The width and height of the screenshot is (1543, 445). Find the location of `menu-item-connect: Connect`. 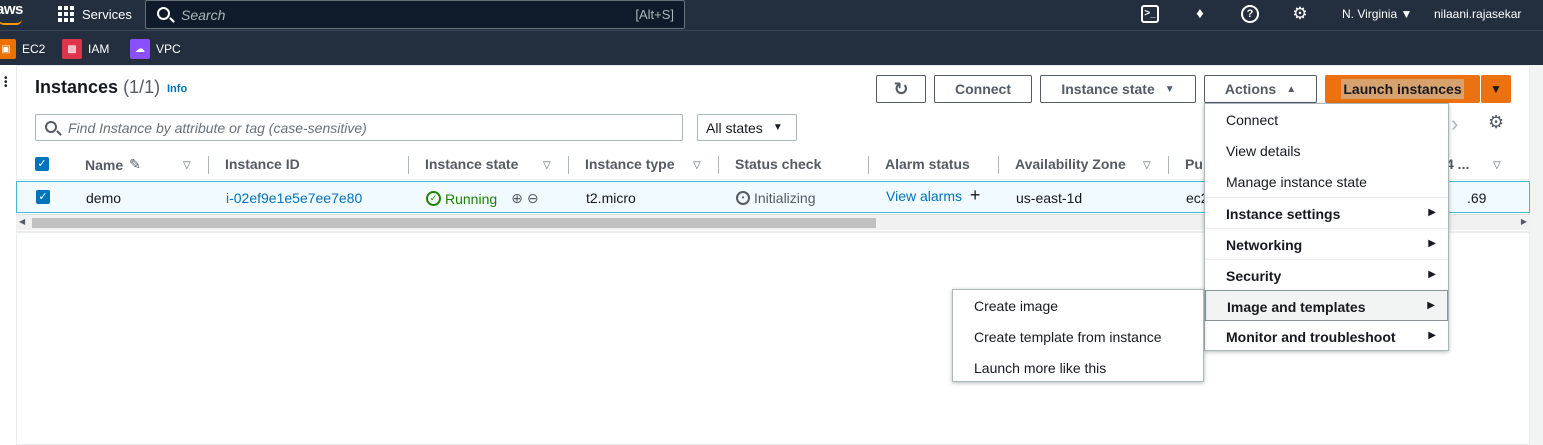

menu-item-connect: Connect is located at coordinates (1326, 119).